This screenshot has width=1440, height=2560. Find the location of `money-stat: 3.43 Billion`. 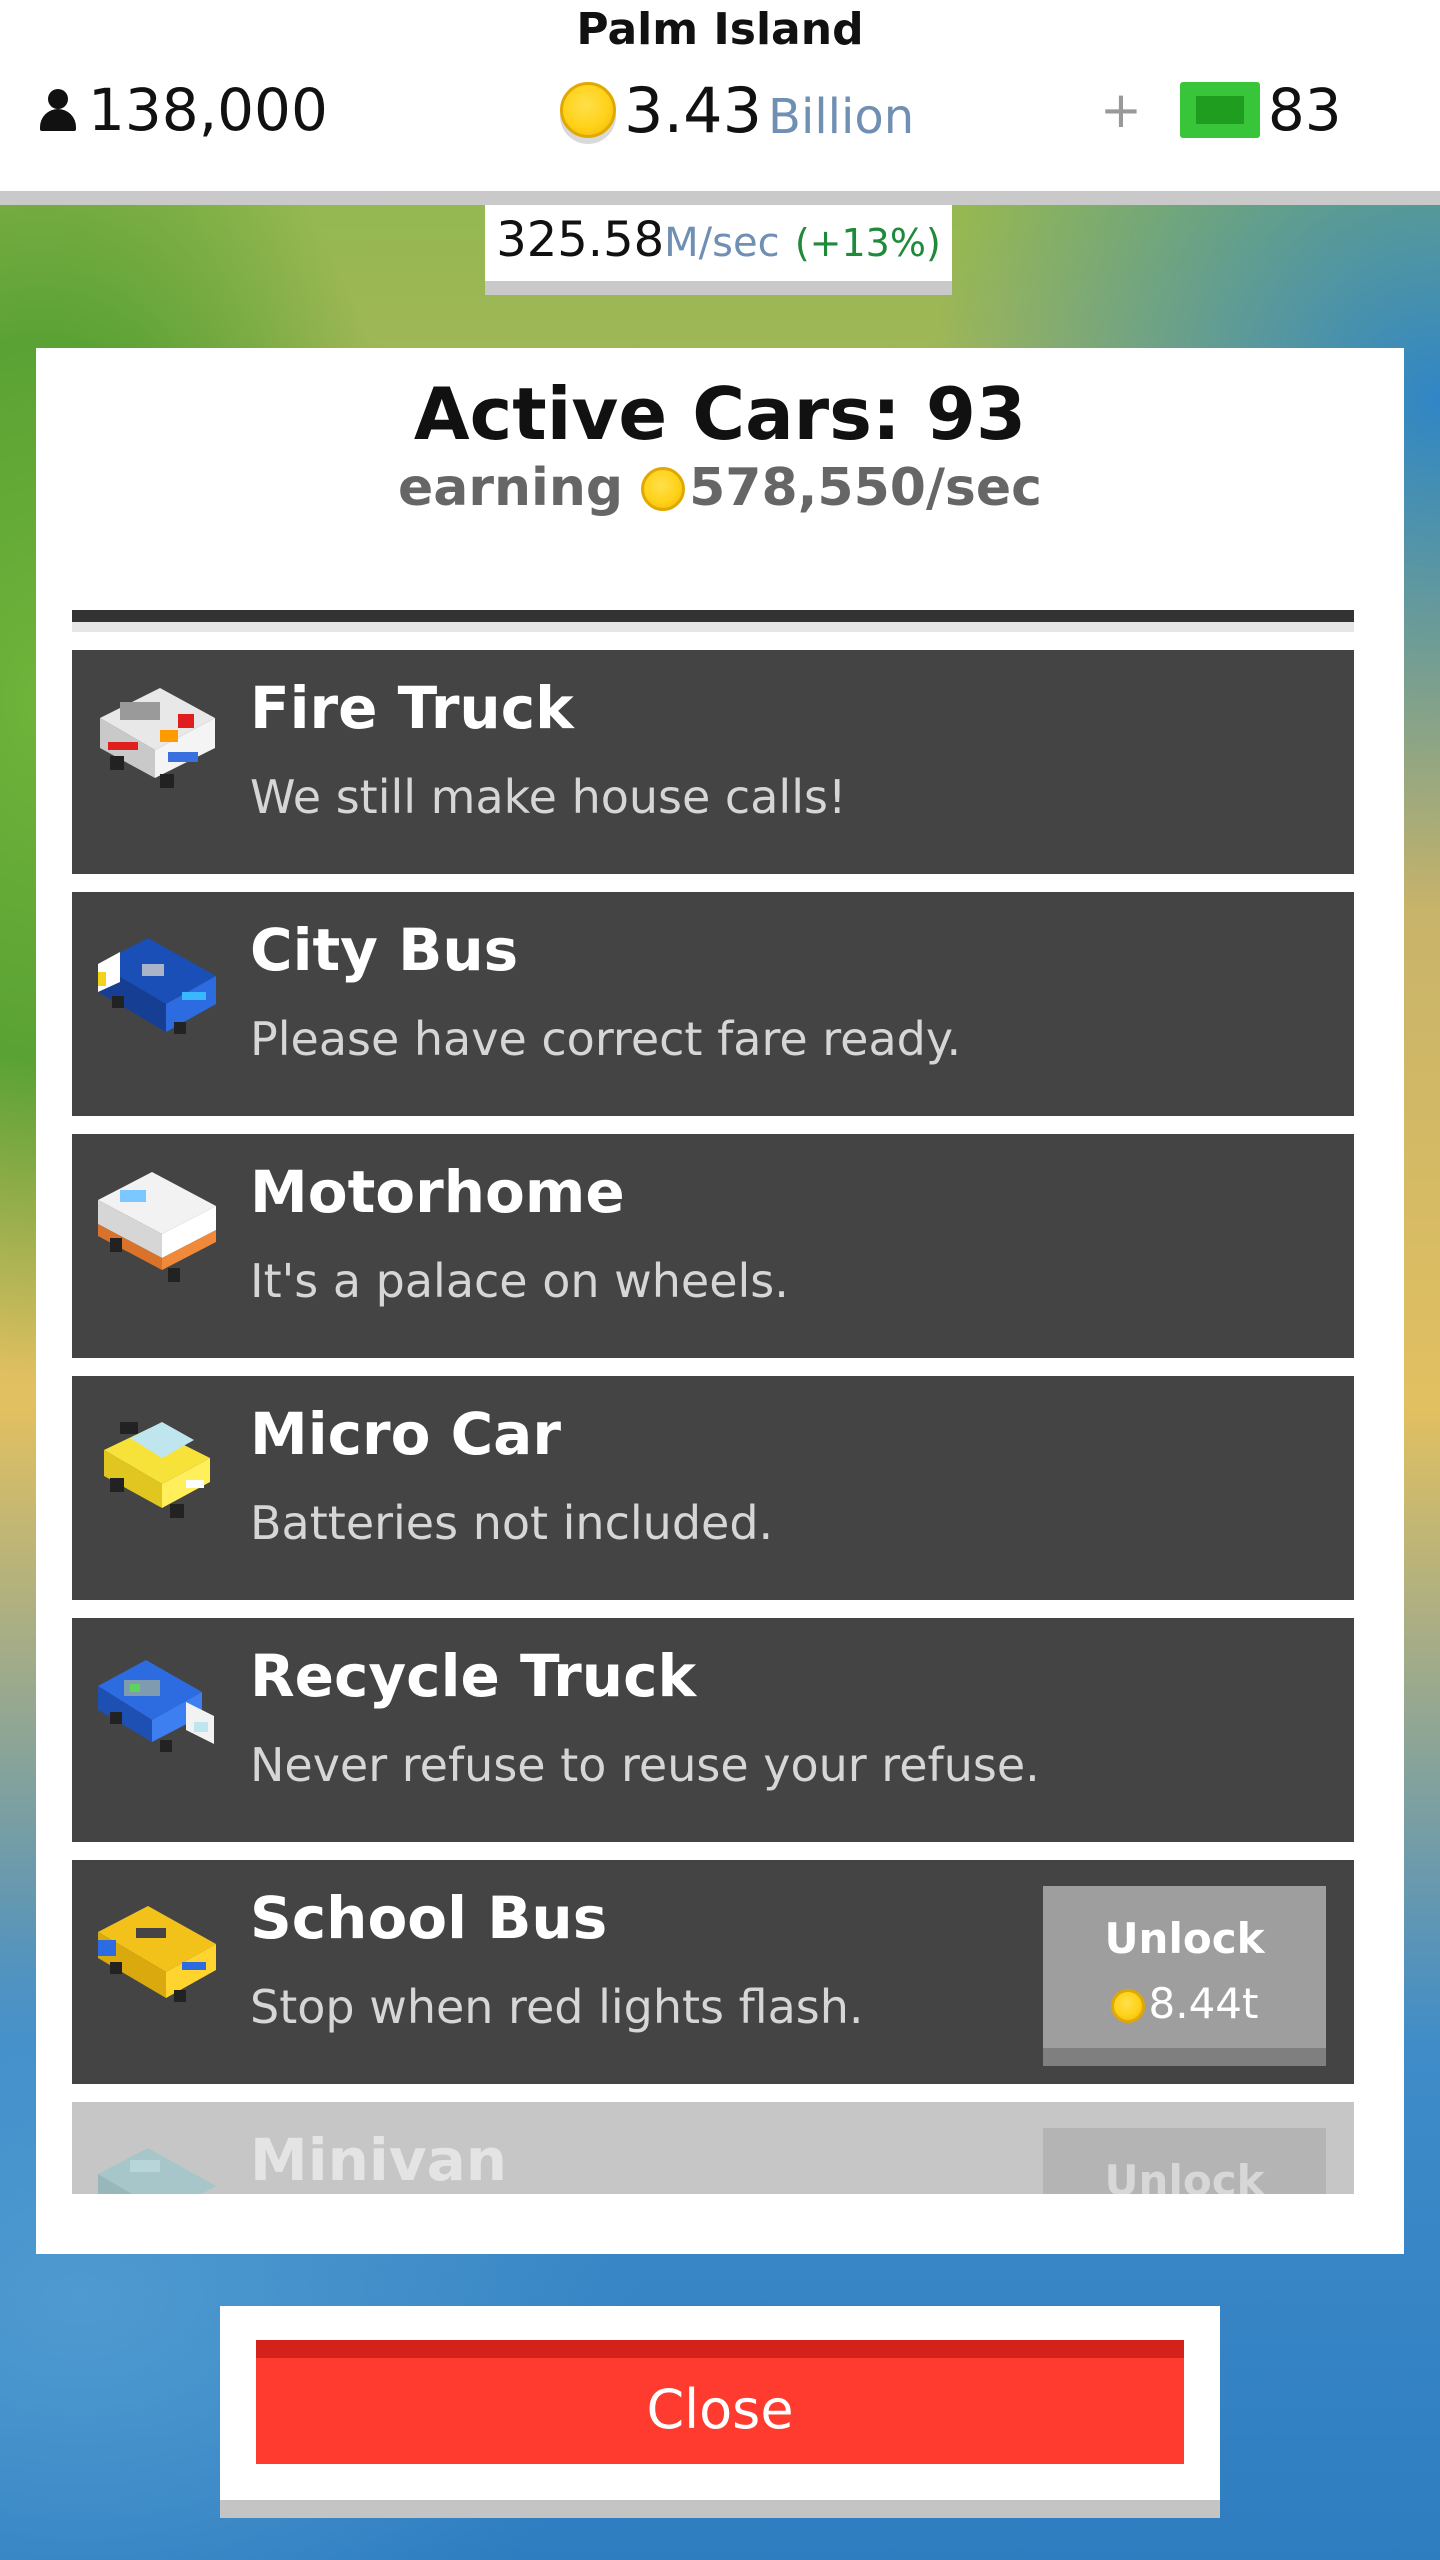

money-stat: 3.43 Billion is located at coordinates (737, 110).